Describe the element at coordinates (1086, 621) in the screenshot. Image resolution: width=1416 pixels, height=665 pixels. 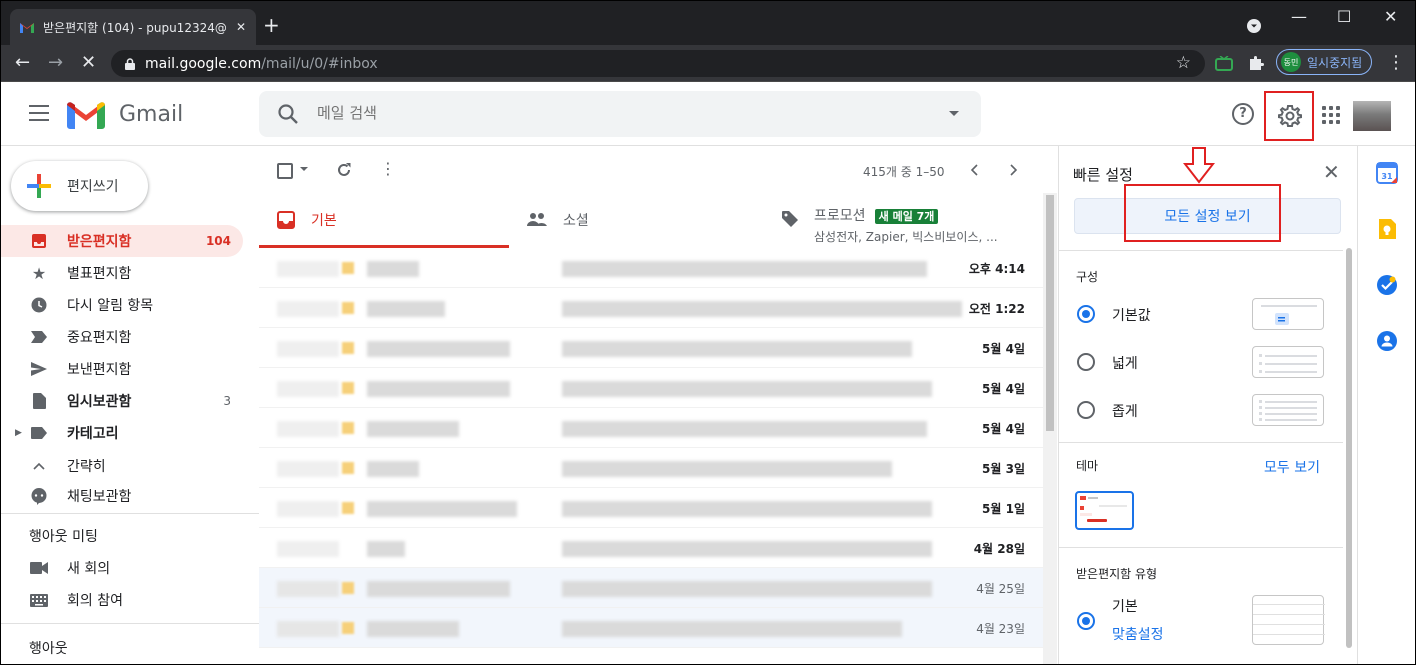
I see `inbox-type-default-radio` at that location.